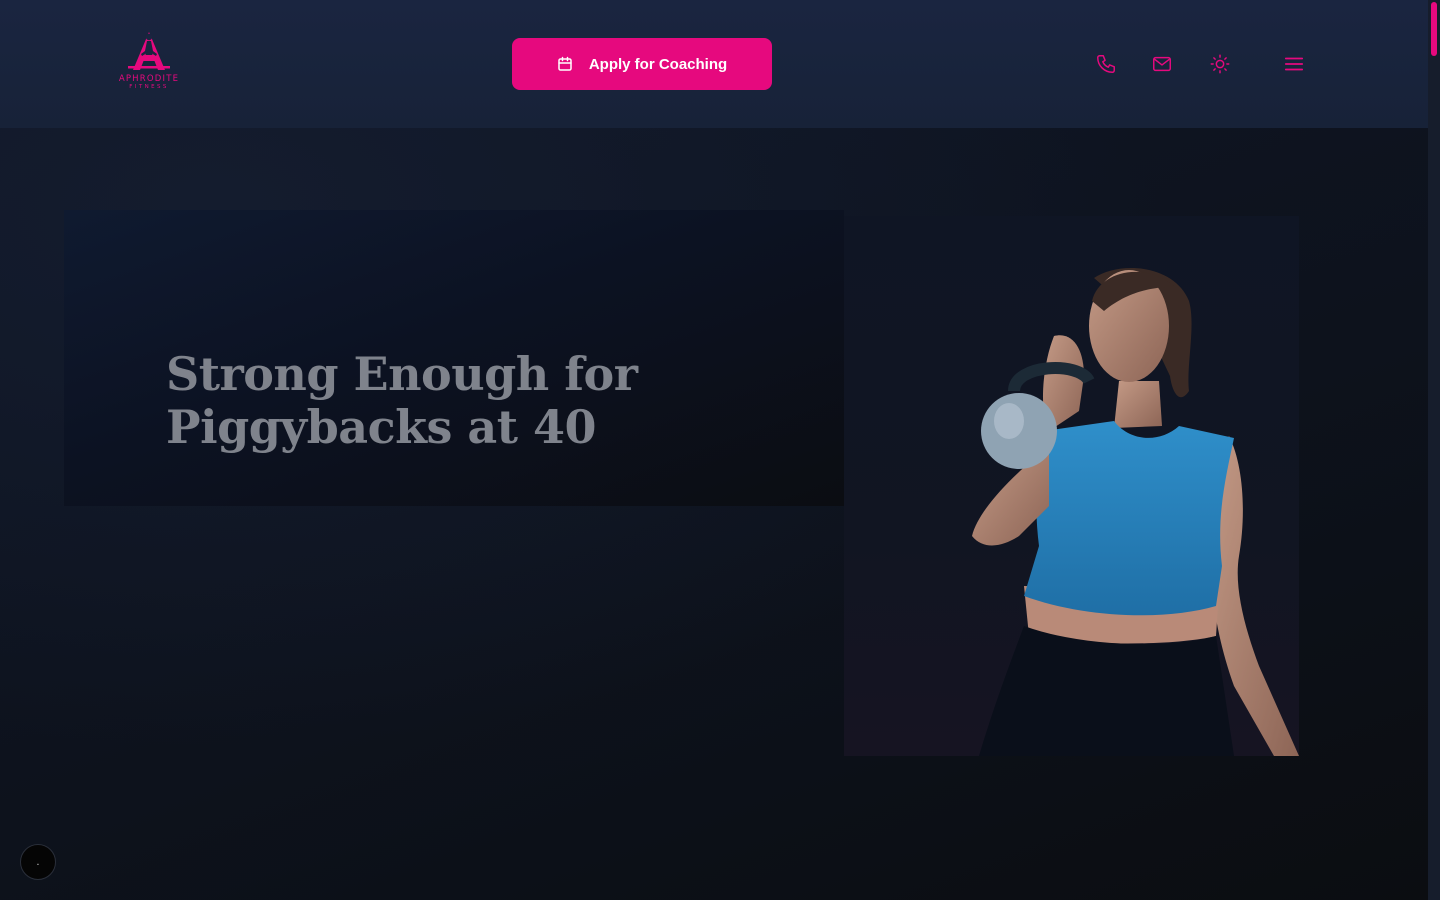  Describe the element at coordinates (1434, 29) in the screenshot. I see `scrollbar-thumb` at that location.